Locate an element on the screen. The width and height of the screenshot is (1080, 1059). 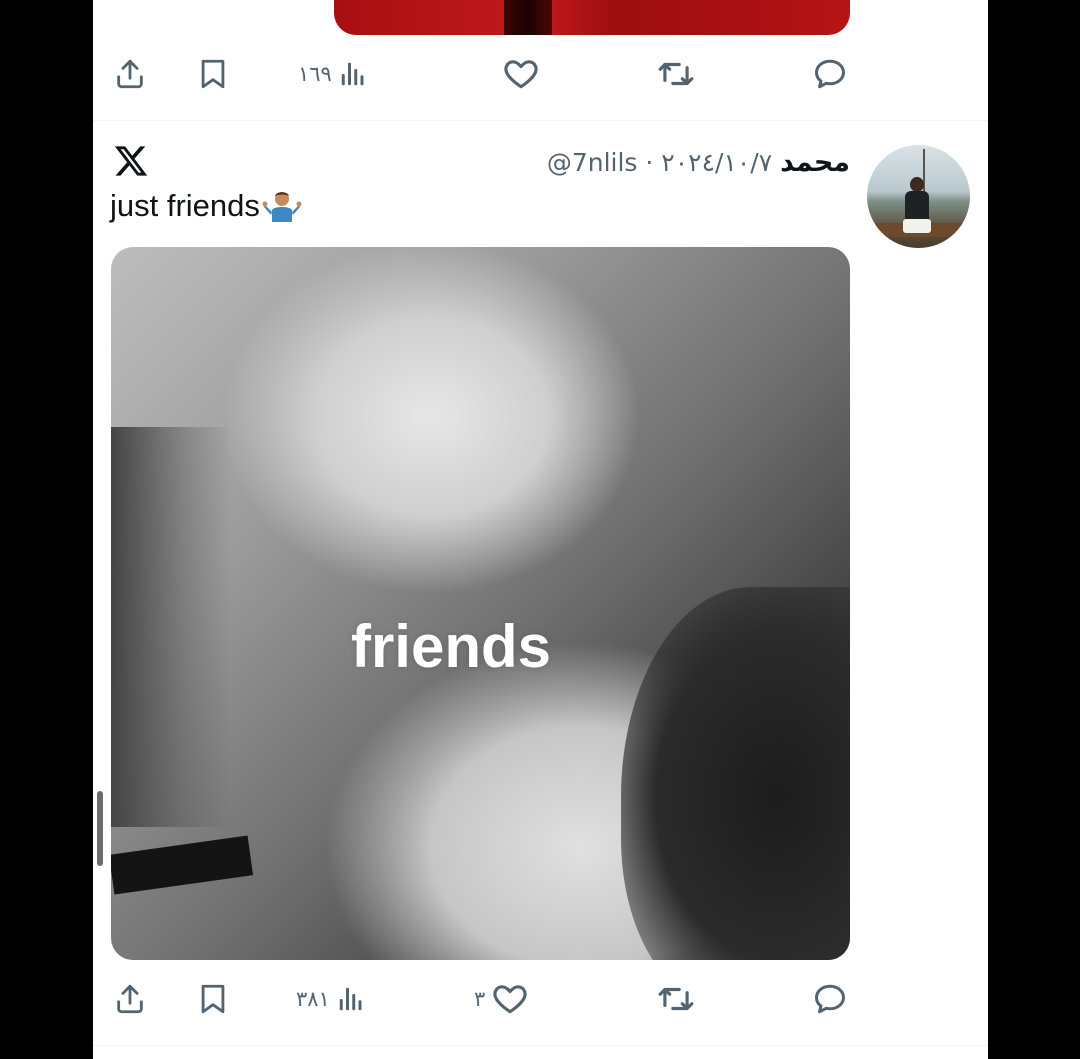
like-button is located at coordinates (521, 74).